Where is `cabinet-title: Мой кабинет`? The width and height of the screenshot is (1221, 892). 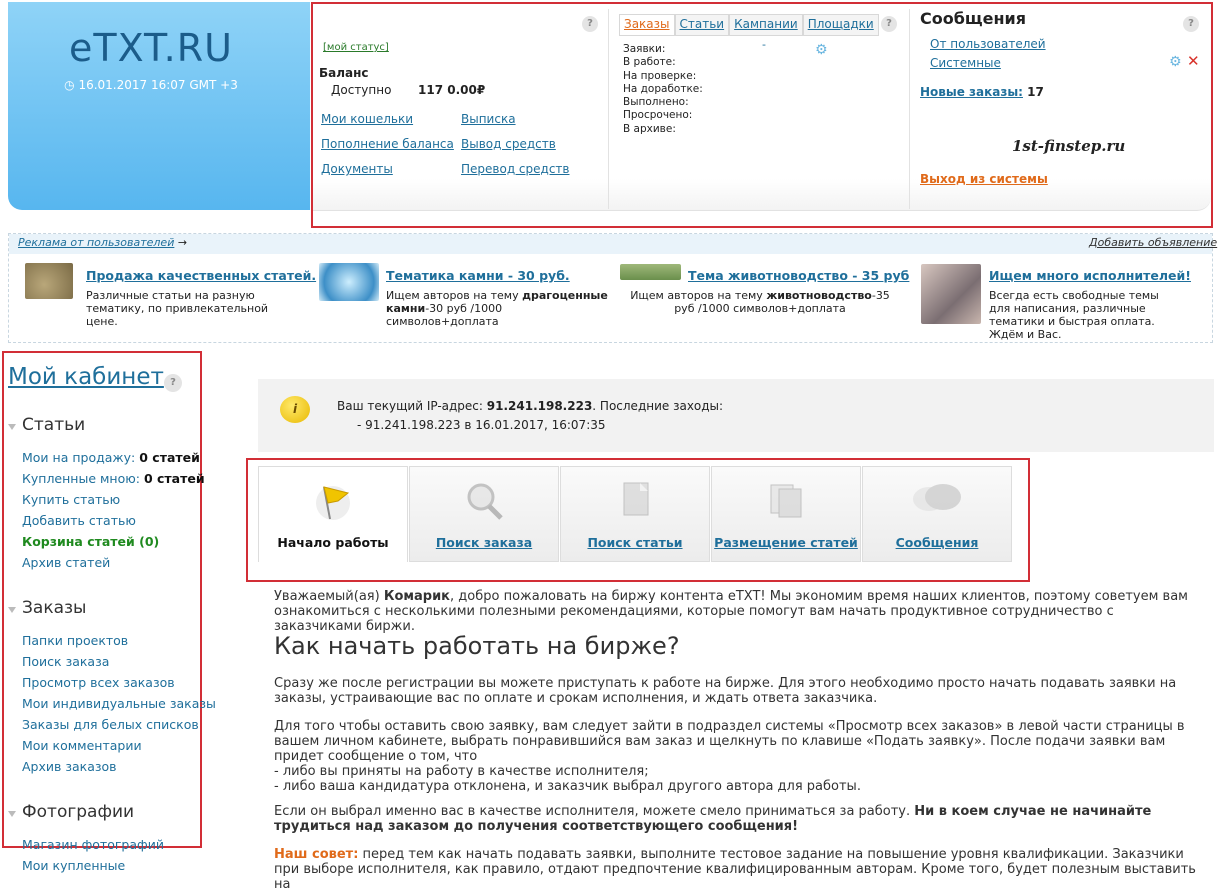
cabinet-title: Мой кабинет is located at coordinates (86, 377).